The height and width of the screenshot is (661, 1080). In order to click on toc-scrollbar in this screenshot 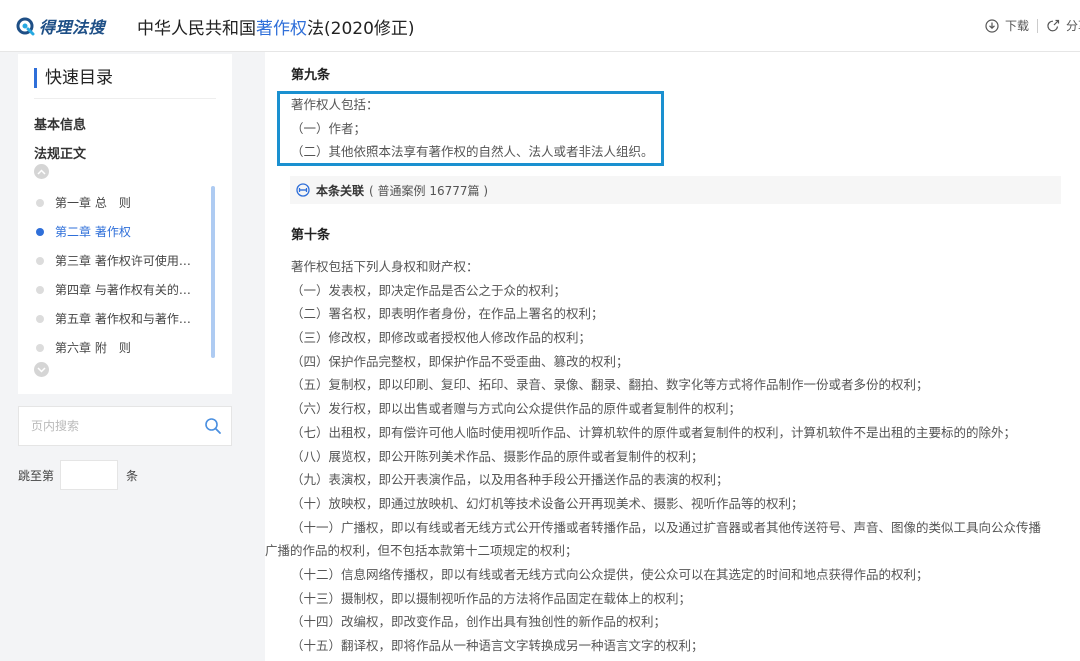, I will do `click(213, 272)`.